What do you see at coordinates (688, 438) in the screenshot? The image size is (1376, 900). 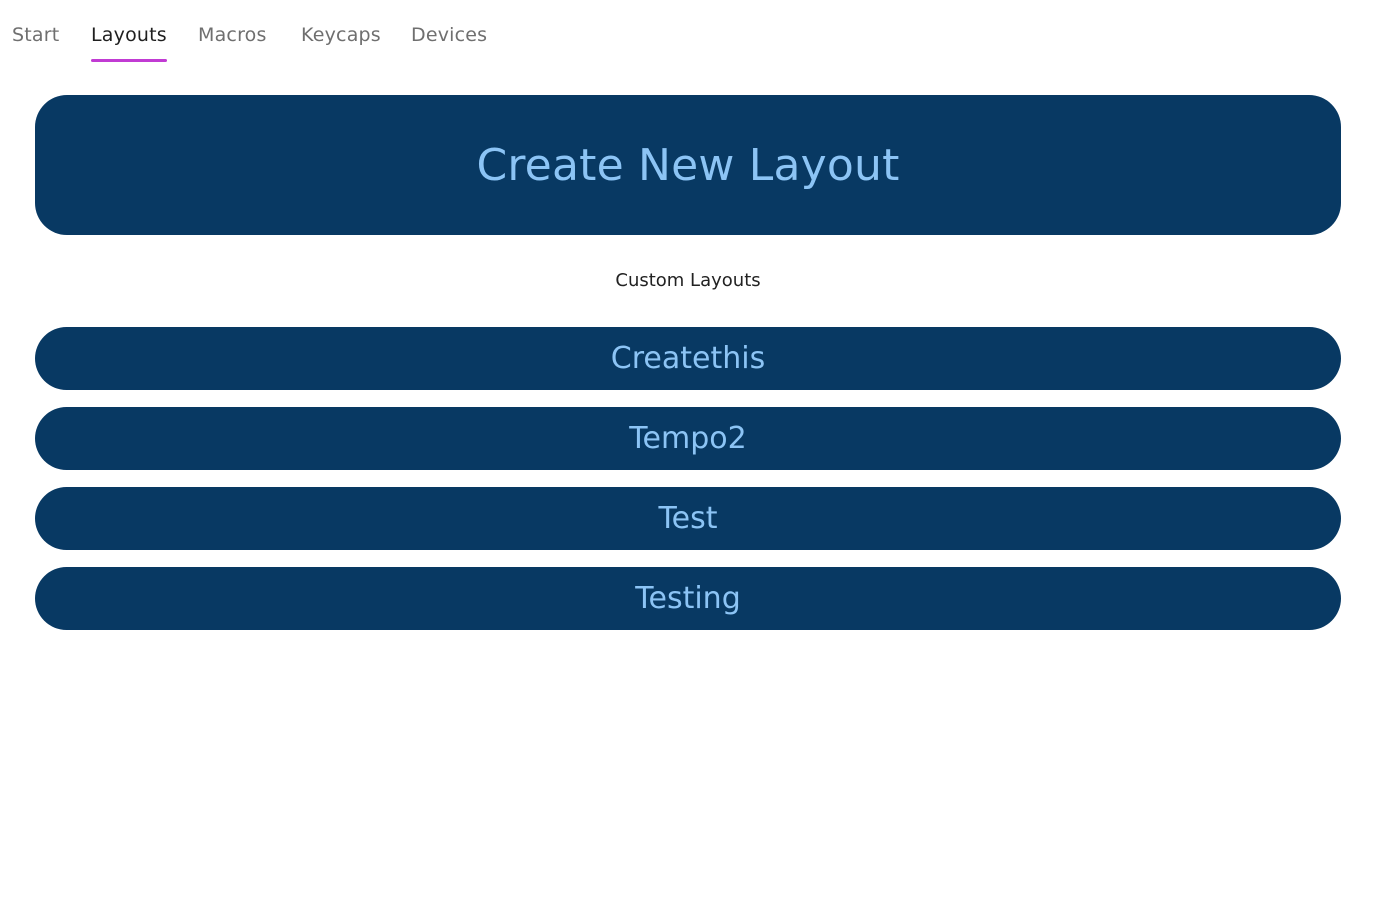 I see `layout-item-tempo2: Tempo2` at bounding box center [688, 438].